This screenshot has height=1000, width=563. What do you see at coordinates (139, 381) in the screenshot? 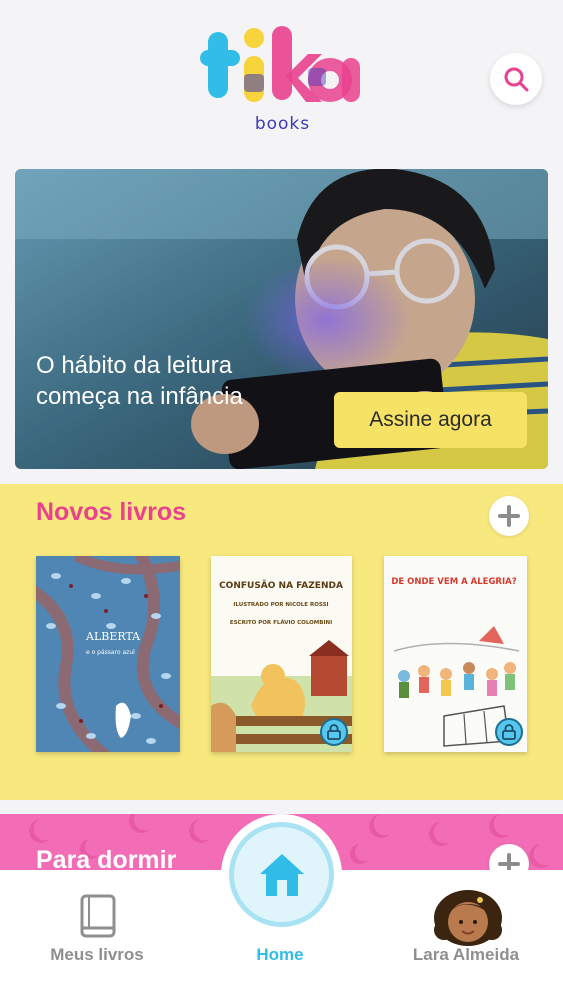
I see `hero-headline: O hábito da leitura começa na infância` at bounding box center [139, 381].